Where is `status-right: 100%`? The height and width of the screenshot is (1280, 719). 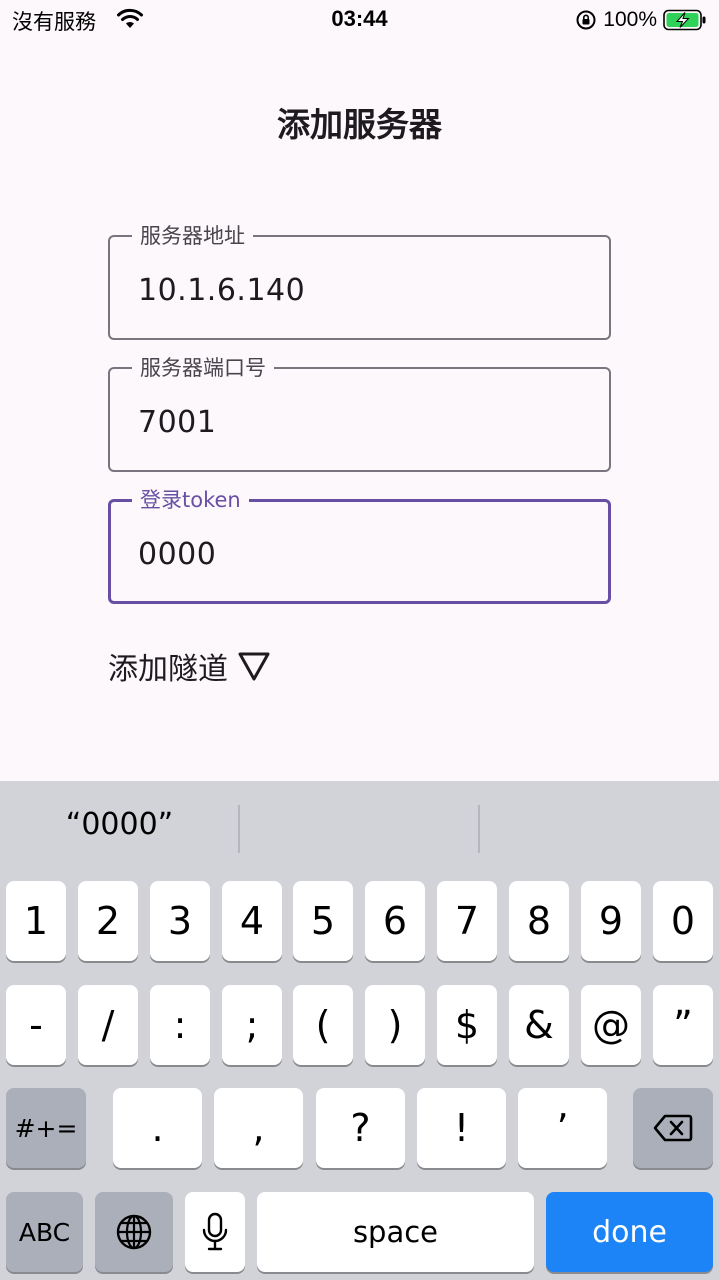
status-right: 100% is located at coordinates (641, 20).